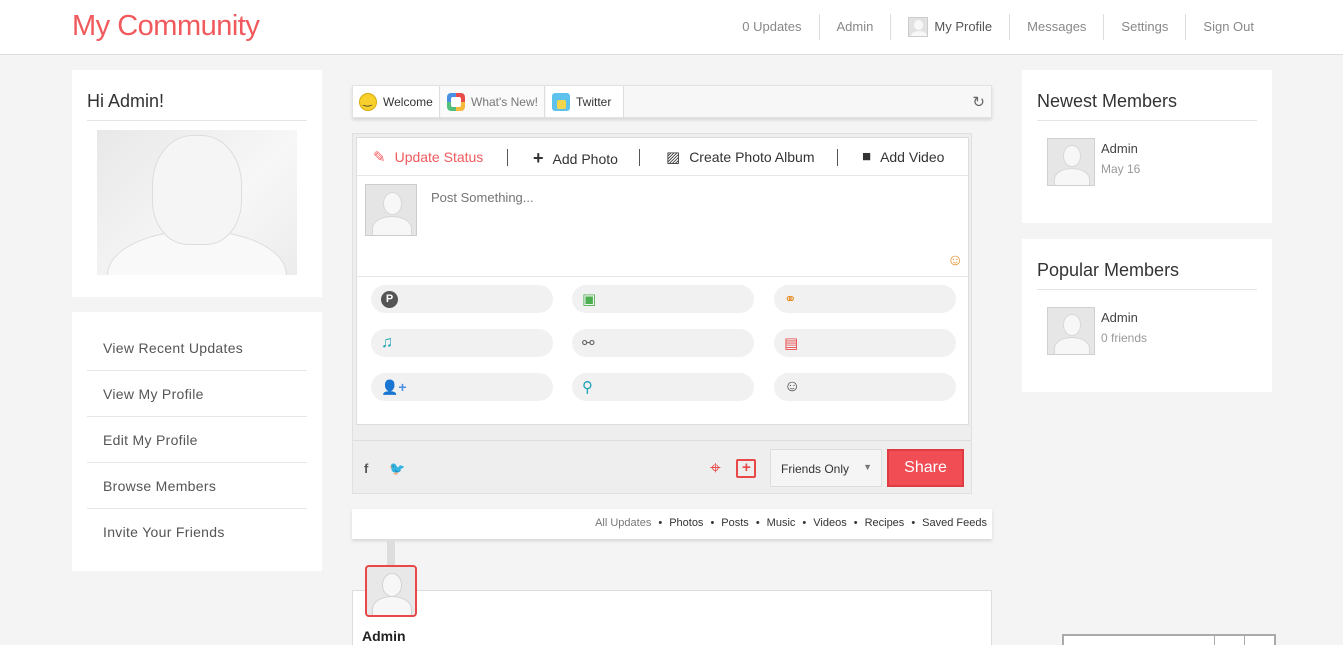  What do you see at coordinates (197, 190) in the screenshot?
I see `avatar-silhouette-head` at bounding box center [197, 190].